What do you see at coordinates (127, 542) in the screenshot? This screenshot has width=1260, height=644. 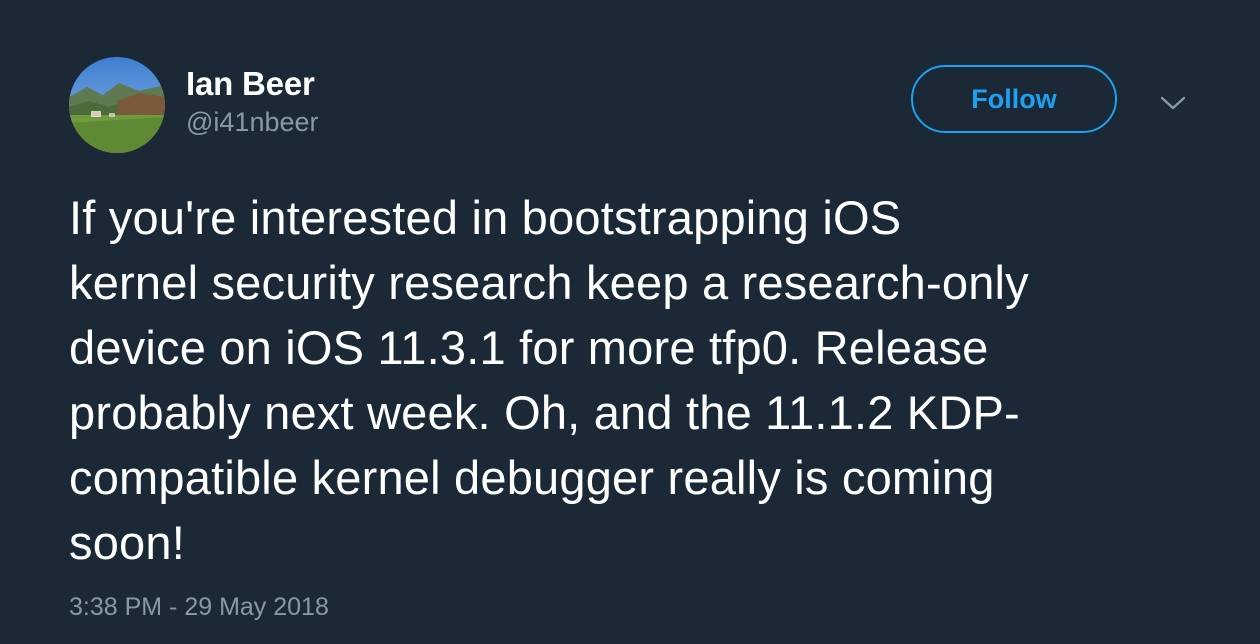 I see `tweet-text-line: soon!` at bounding box center [127, 542].